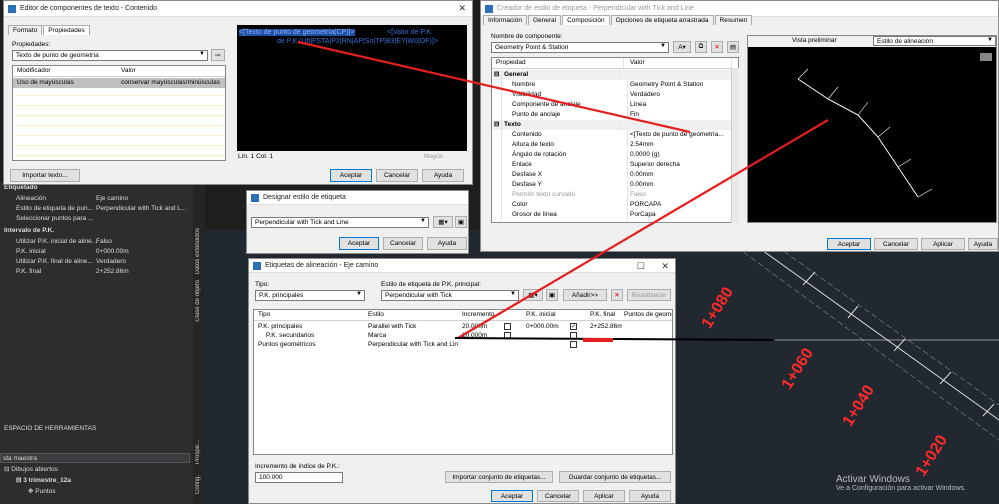 This screenshot has width=999, height=504. I want to click on property-value: 2.54mm, so click(680, 145).